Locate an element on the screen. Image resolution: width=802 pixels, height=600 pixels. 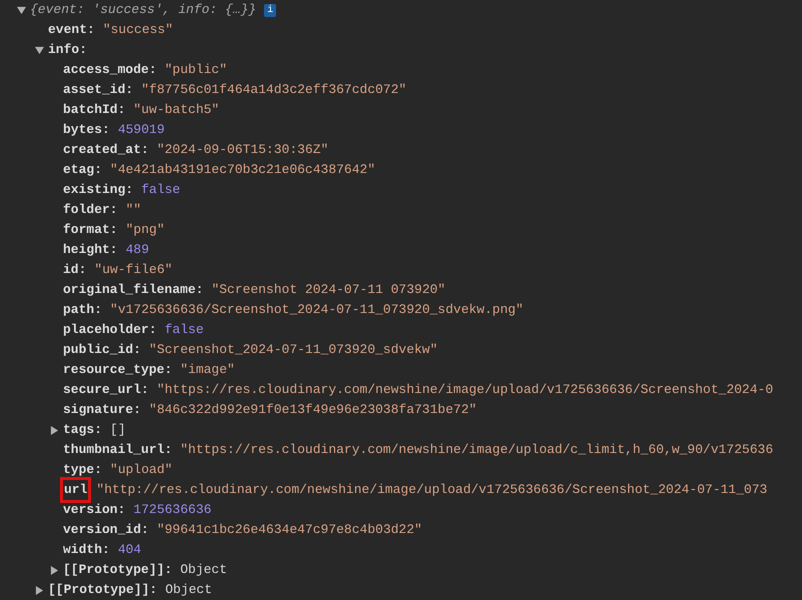
property-value: "https://res.cloudinary.com/newshine/image/upload/c_limit,h_60,w_90/v1725636 is located at coordinates (477, 450).